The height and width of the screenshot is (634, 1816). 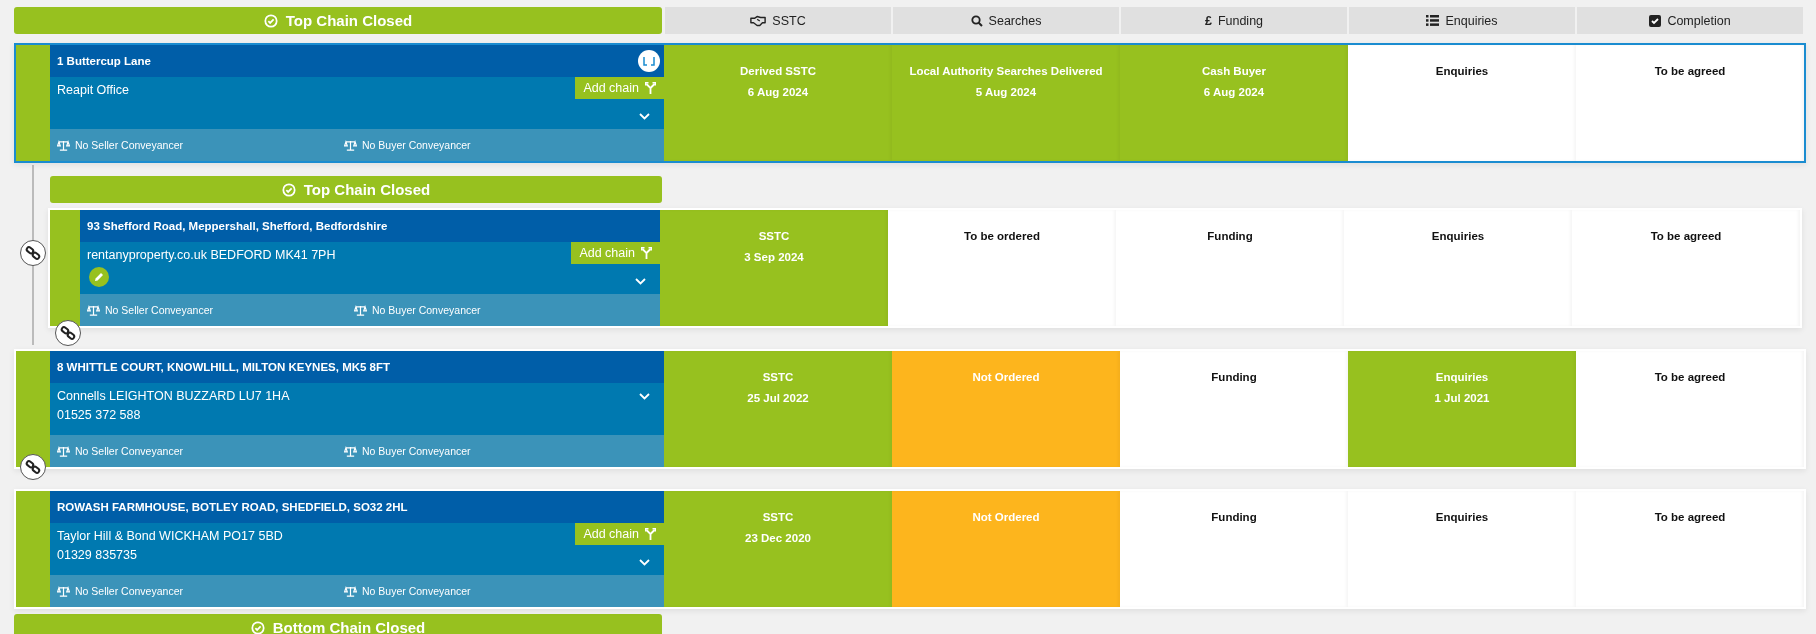 I want to click on chain-closed-banner: Bottom Chain Closed, so click(x=338, y=624).